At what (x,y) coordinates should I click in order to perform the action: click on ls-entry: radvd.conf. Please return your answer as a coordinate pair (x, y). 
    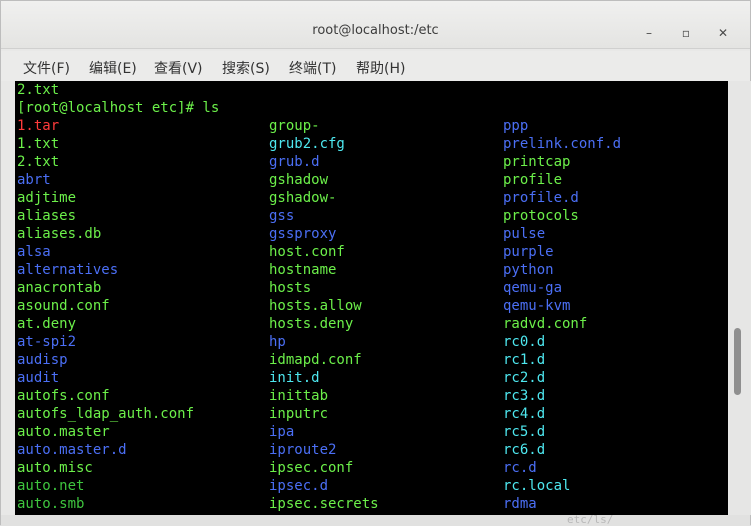
    Looking at the image, I should click on (545, 324).